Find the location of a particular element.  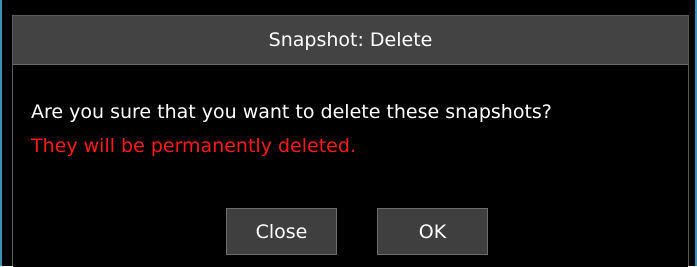

ok-button: OK is located at coordinates (432, 231).